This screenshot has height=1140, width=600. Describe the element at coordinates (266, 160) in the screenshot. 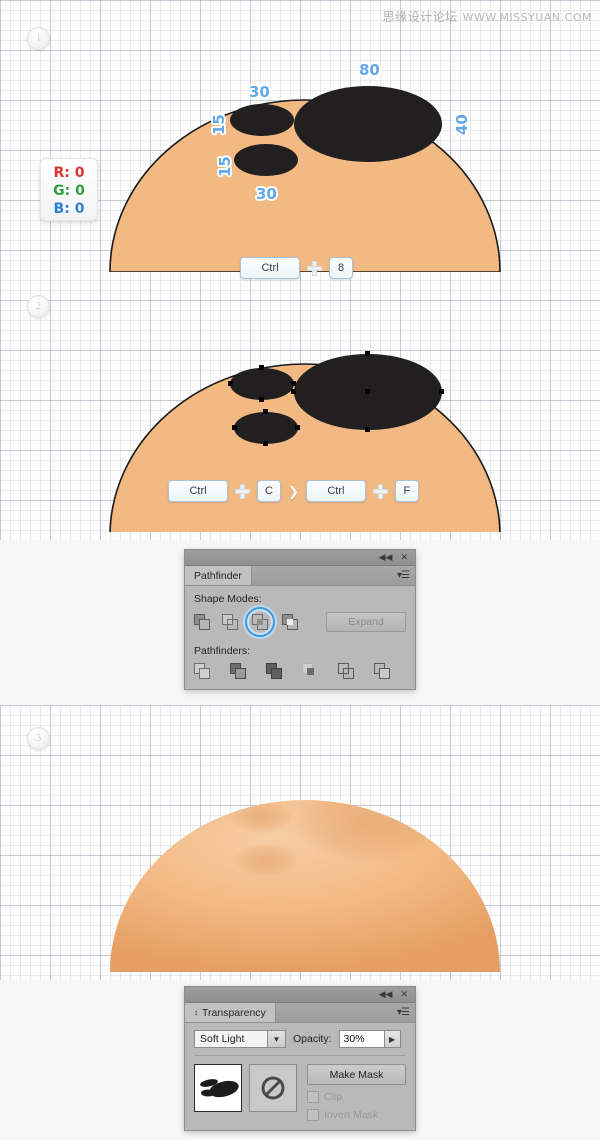

I see `ellipse-small-bottom` at that location.